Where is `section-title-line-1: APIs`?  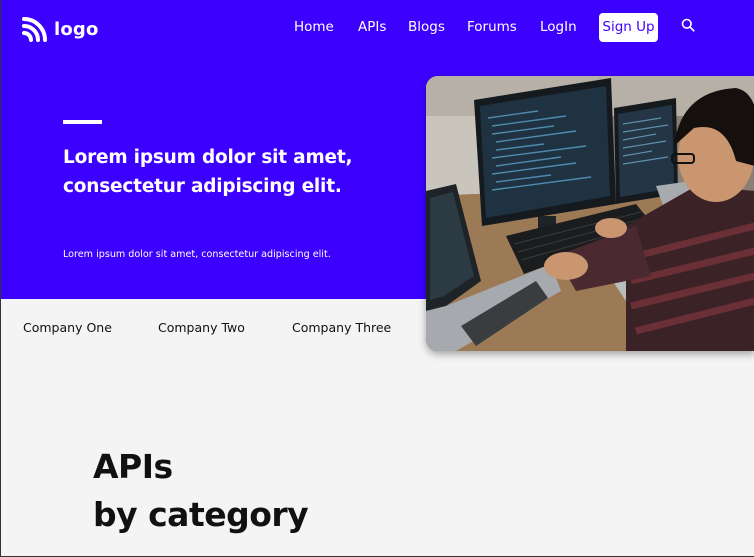
section-title-line-1: APIs is located at coordinates (133, 466).